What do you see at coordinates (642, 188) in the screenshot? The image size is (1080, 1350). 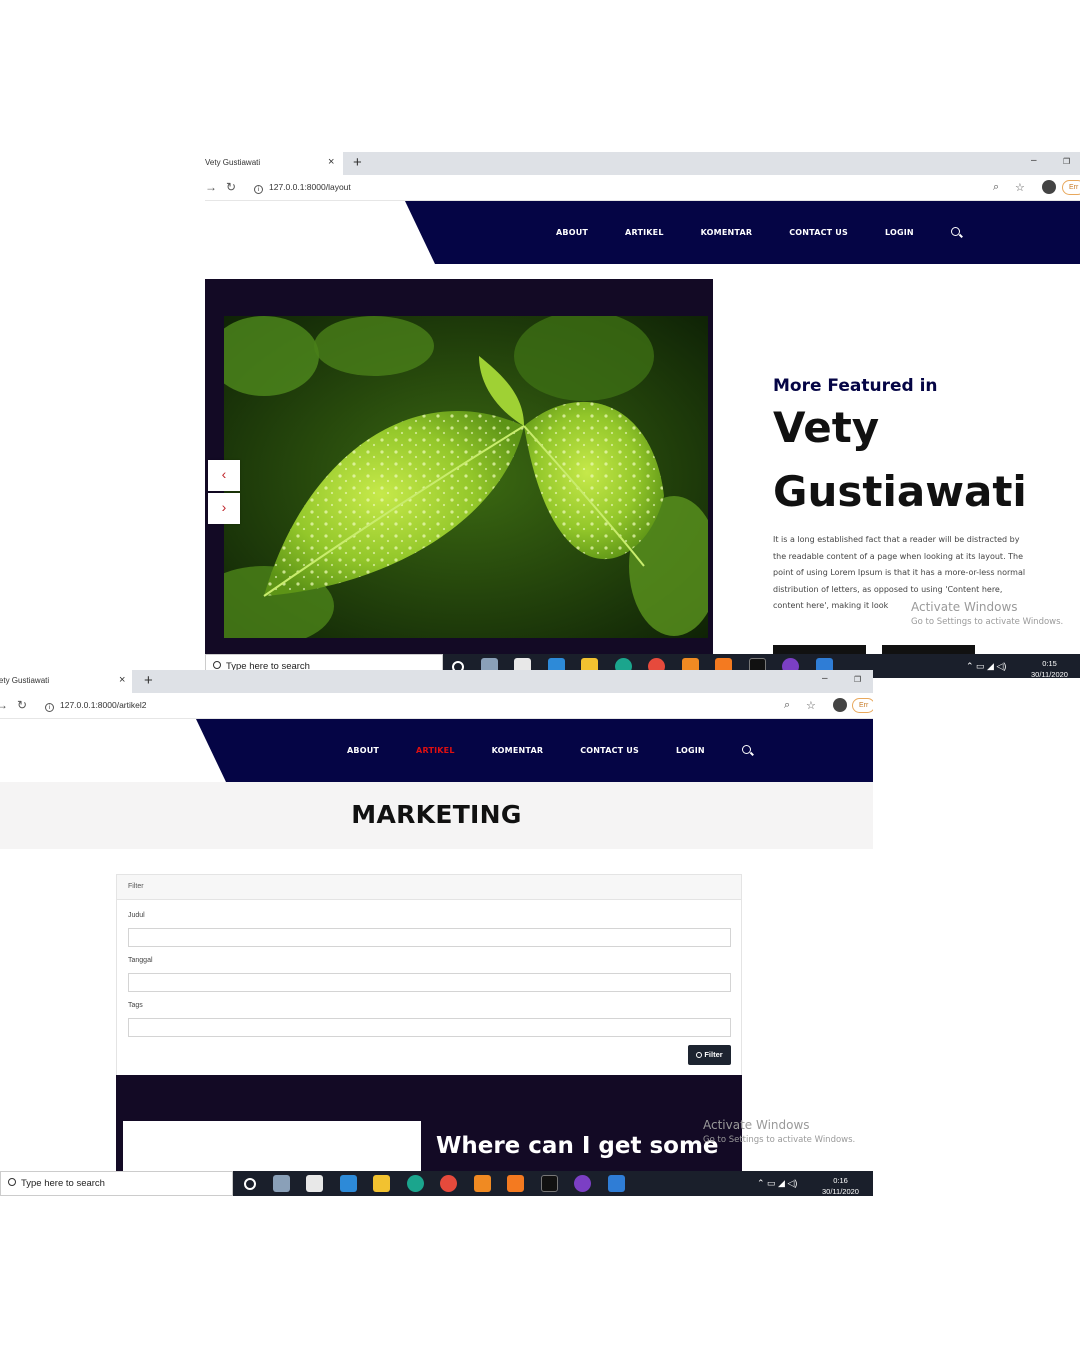 I see `address-bar: → ↻ i 127.0.0.1:8000/layout ⌕ ☆ Err` at bounding box center [642, 188].